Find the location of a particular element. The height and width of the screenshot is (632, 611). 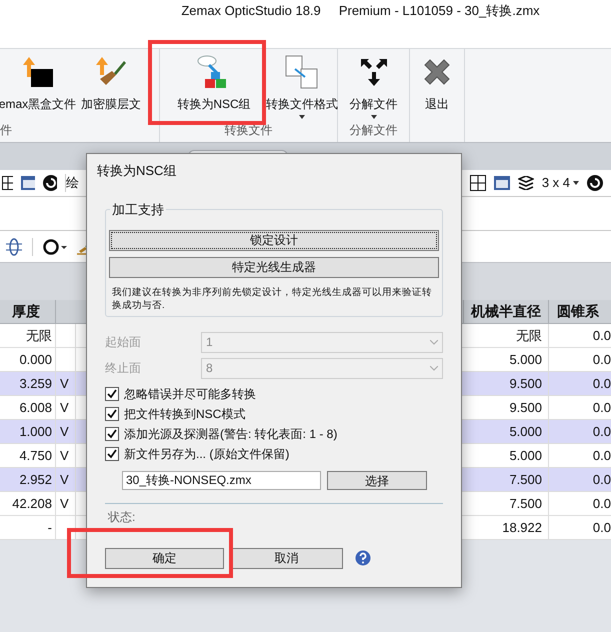

help-icon is located at coordinates (363, 558).